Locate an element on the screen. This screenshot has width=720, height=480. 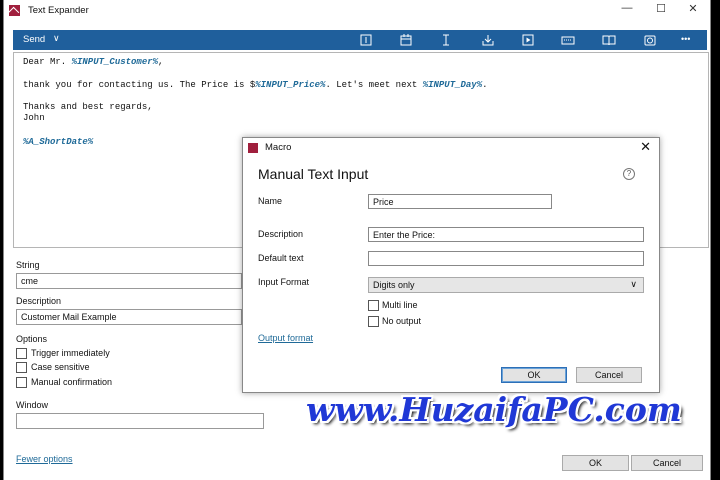
keyboard-icon is located at coordinates (568, 40).